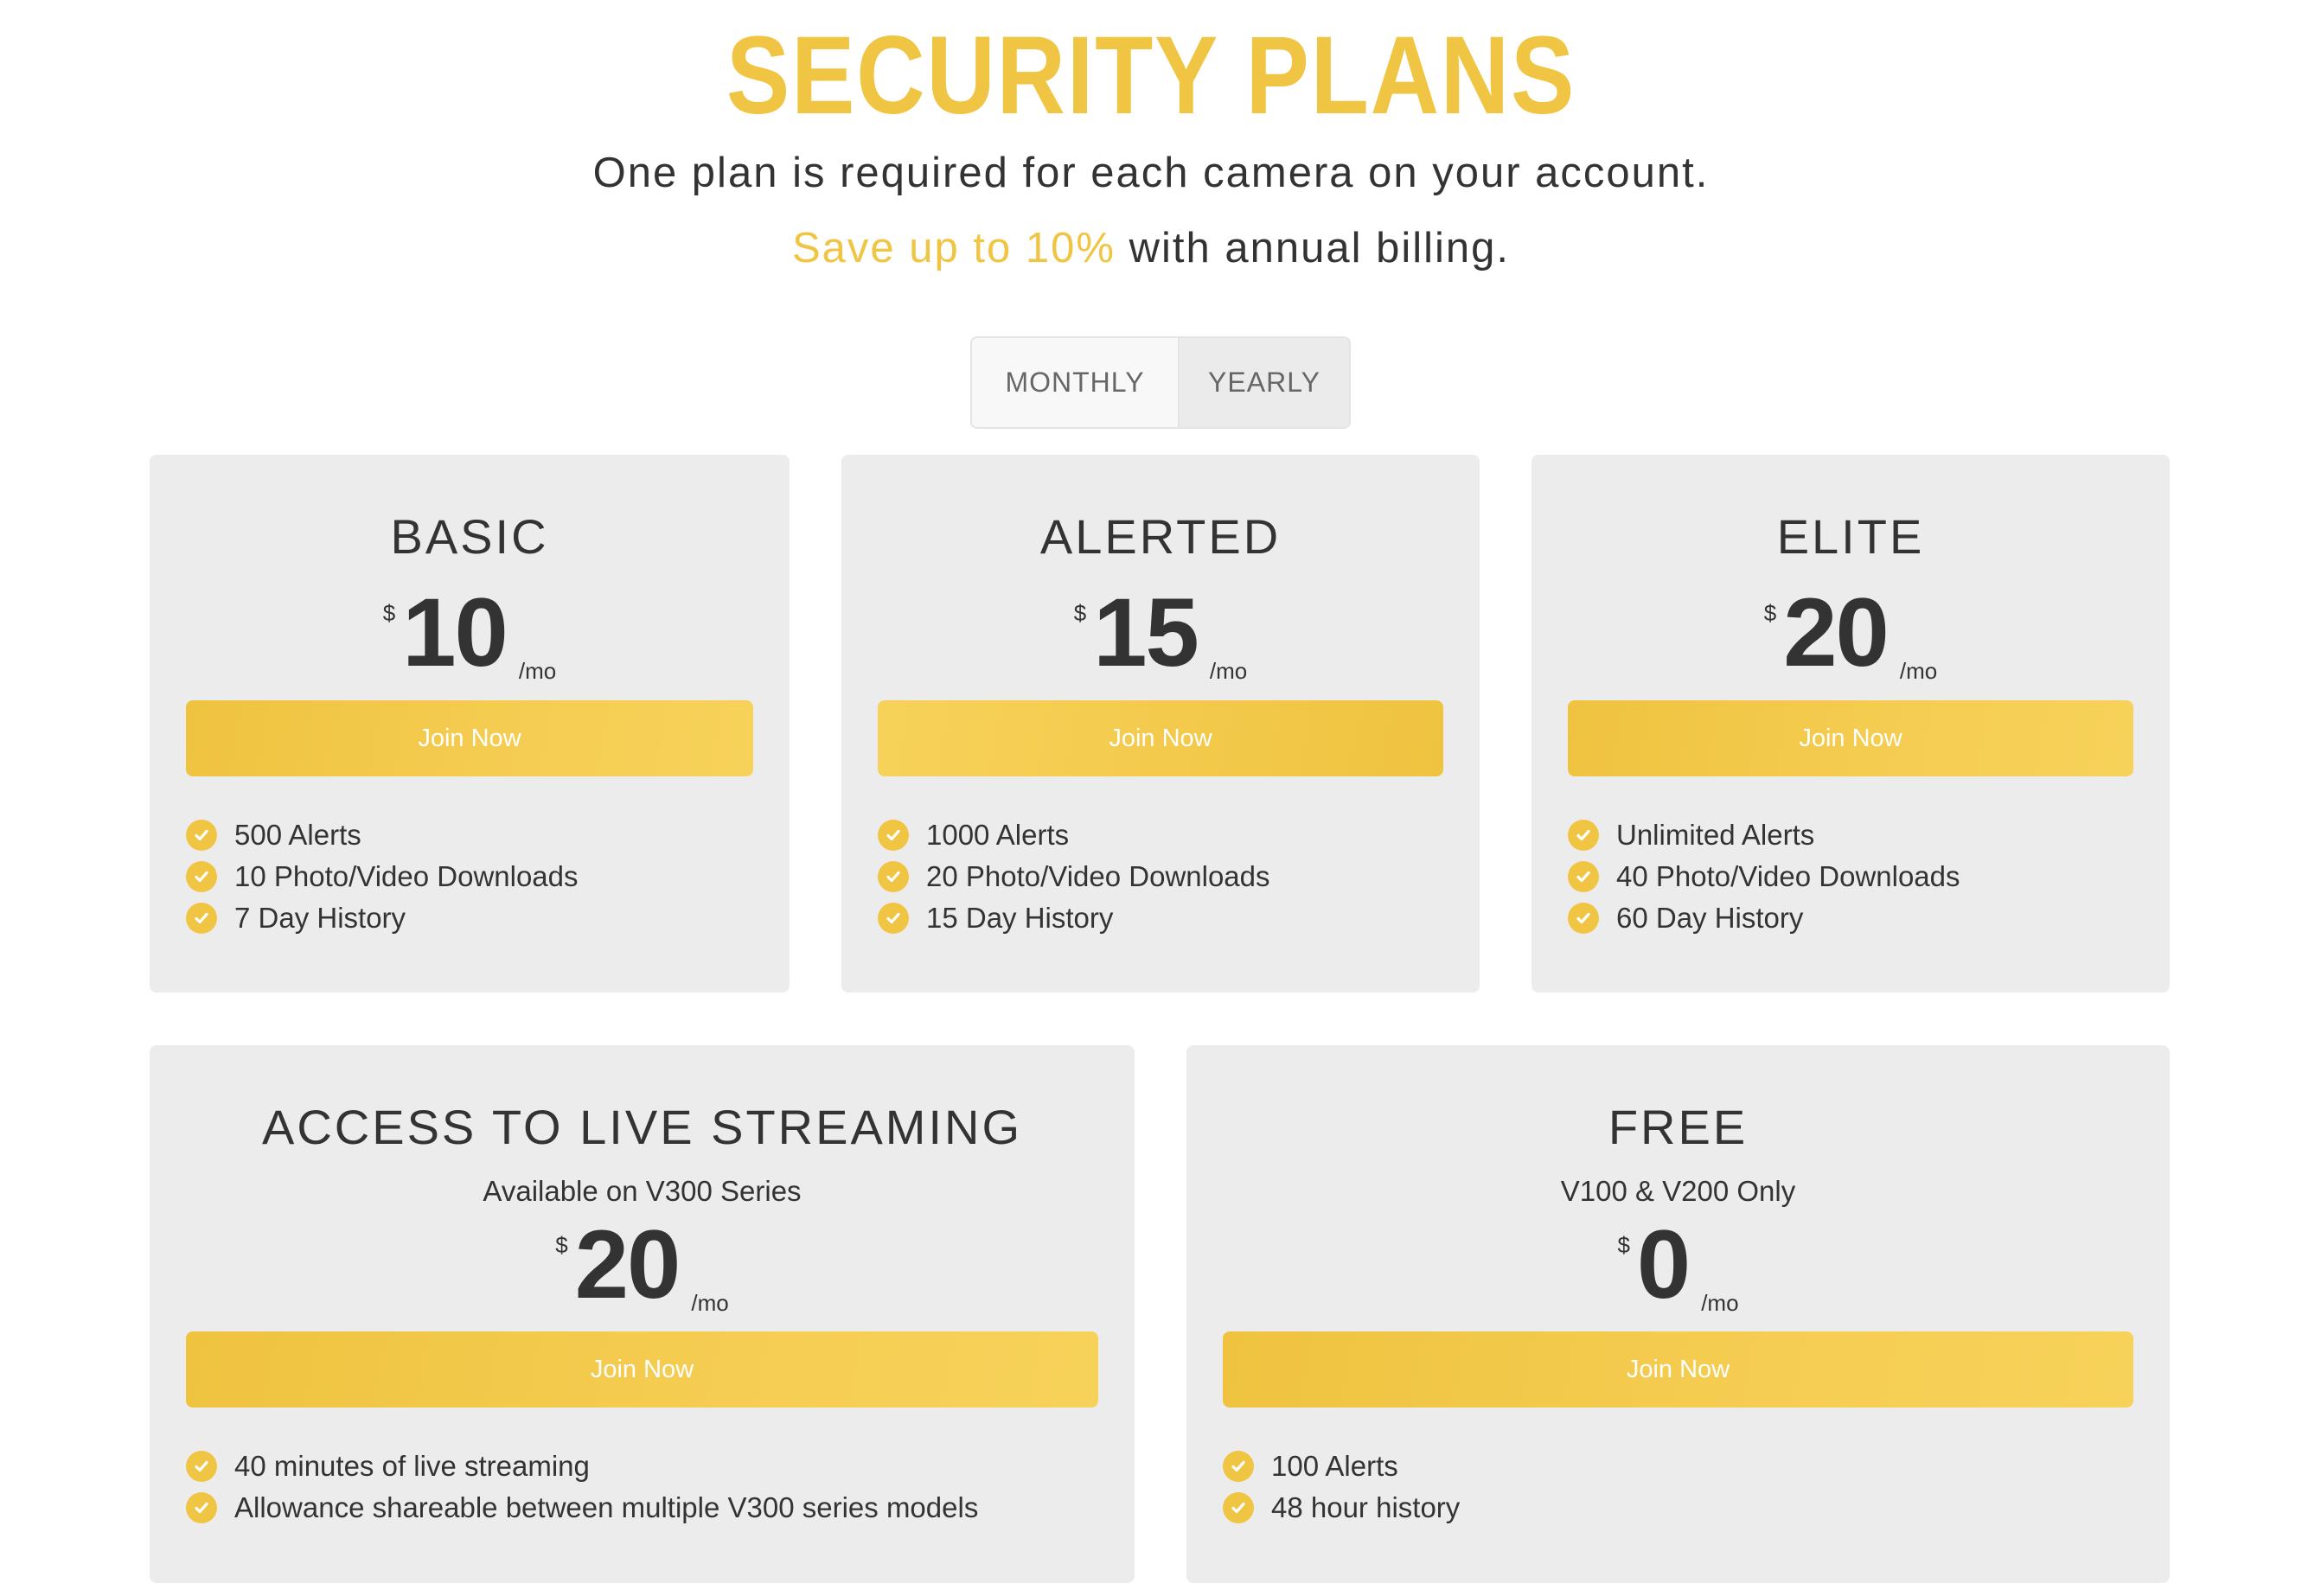 The image size is (2302, 1596). I want to click on plan-price: $ 15 /mo, so click(1160, 636).